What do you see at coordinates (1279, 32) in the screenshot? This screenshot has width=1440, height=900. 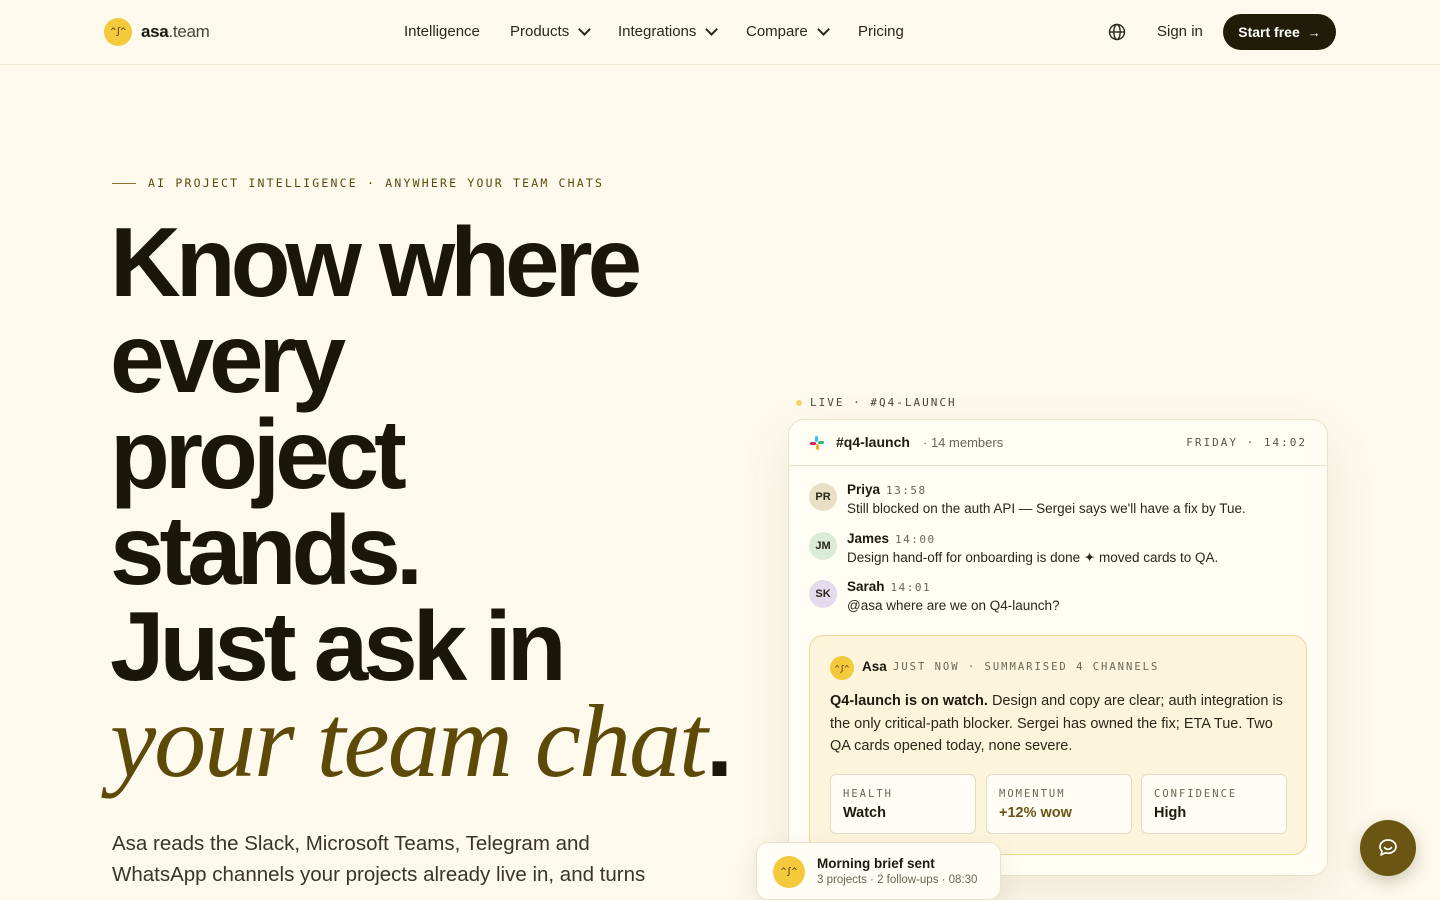 I see `start-free-button: Start free →` at bounding box center [1279, 32].